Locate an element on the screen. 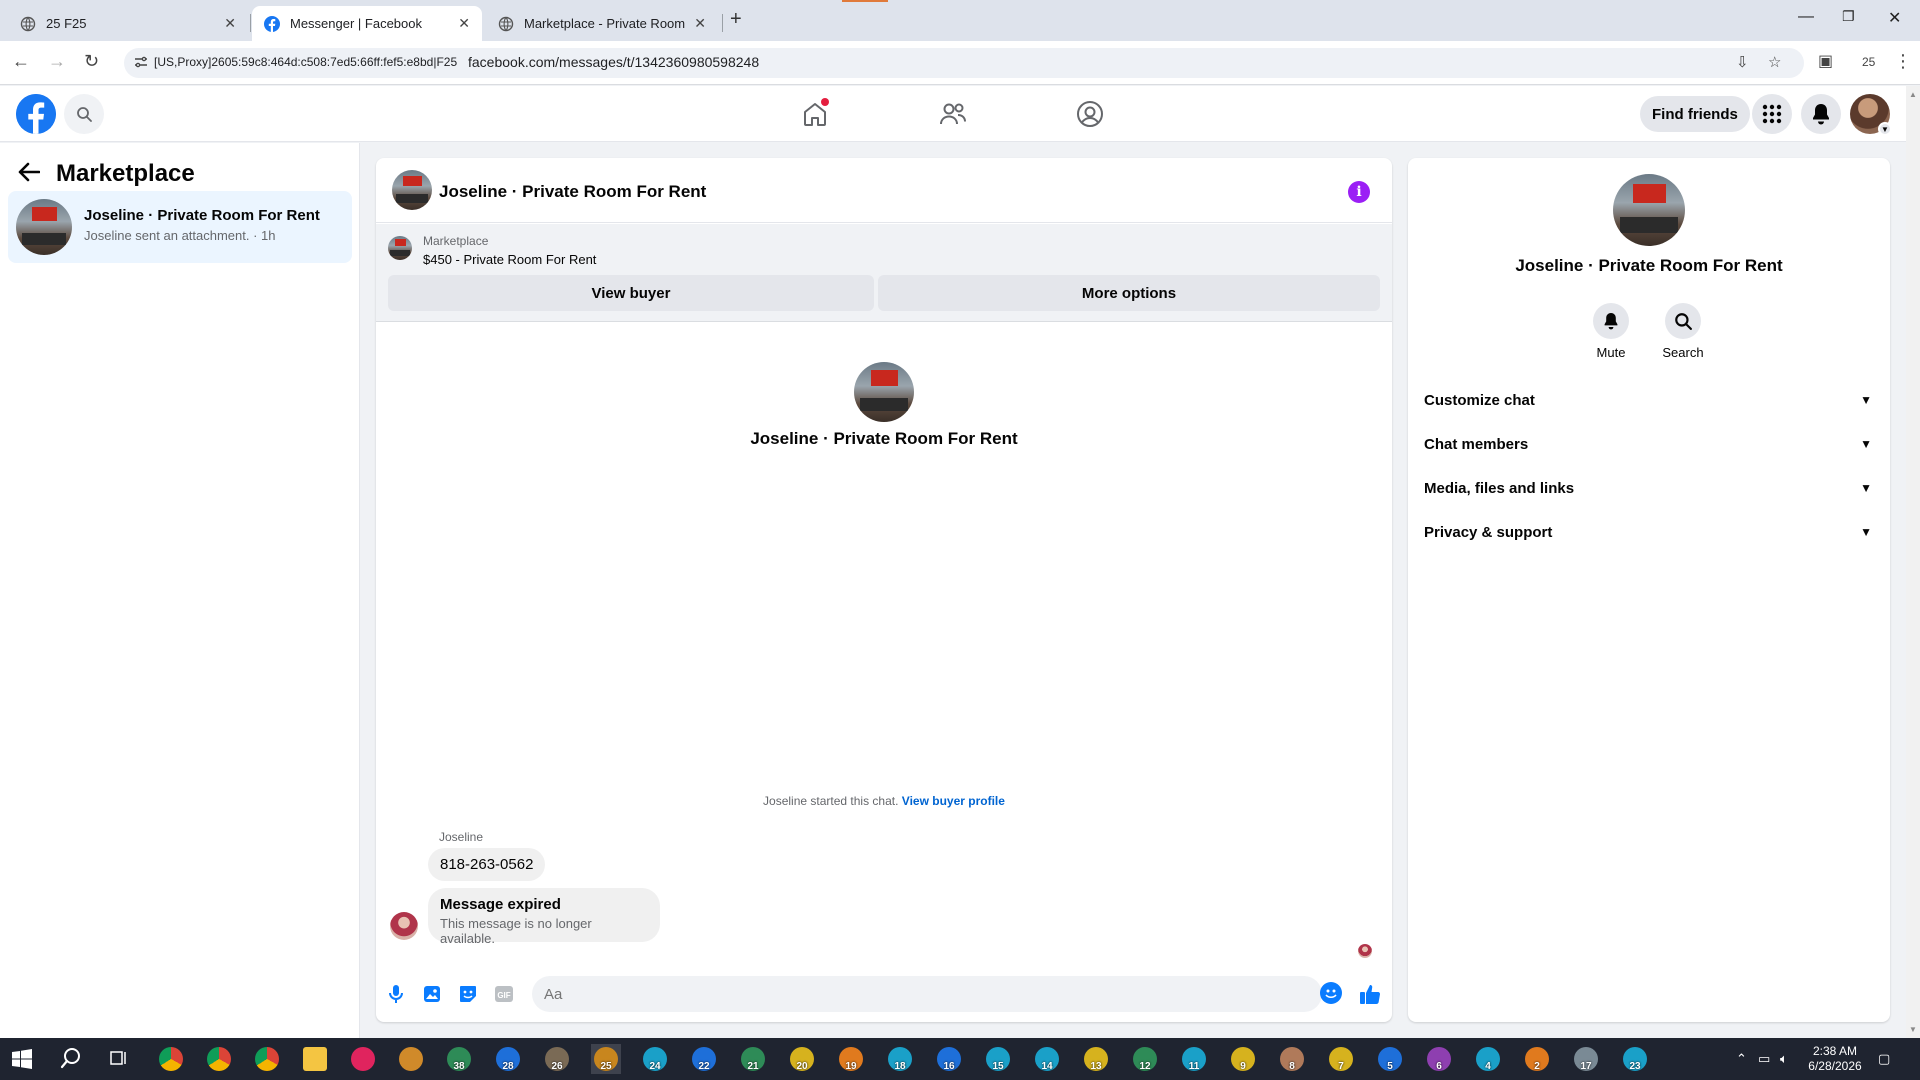  taskbar-profile-11: 11 is located at coordinates (1194, 1059).